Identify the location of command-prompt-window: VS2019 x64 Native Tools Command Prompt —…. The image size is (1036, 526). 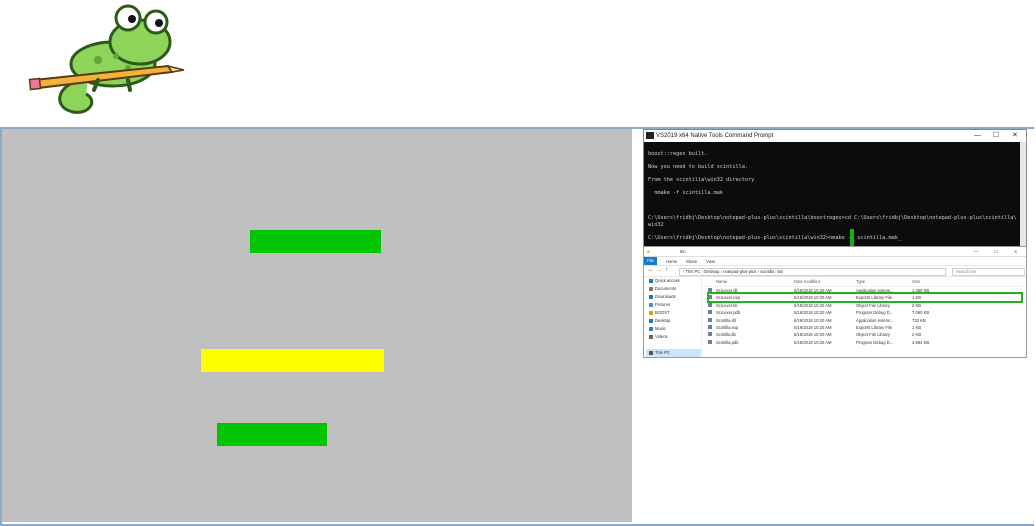
(835, 188).